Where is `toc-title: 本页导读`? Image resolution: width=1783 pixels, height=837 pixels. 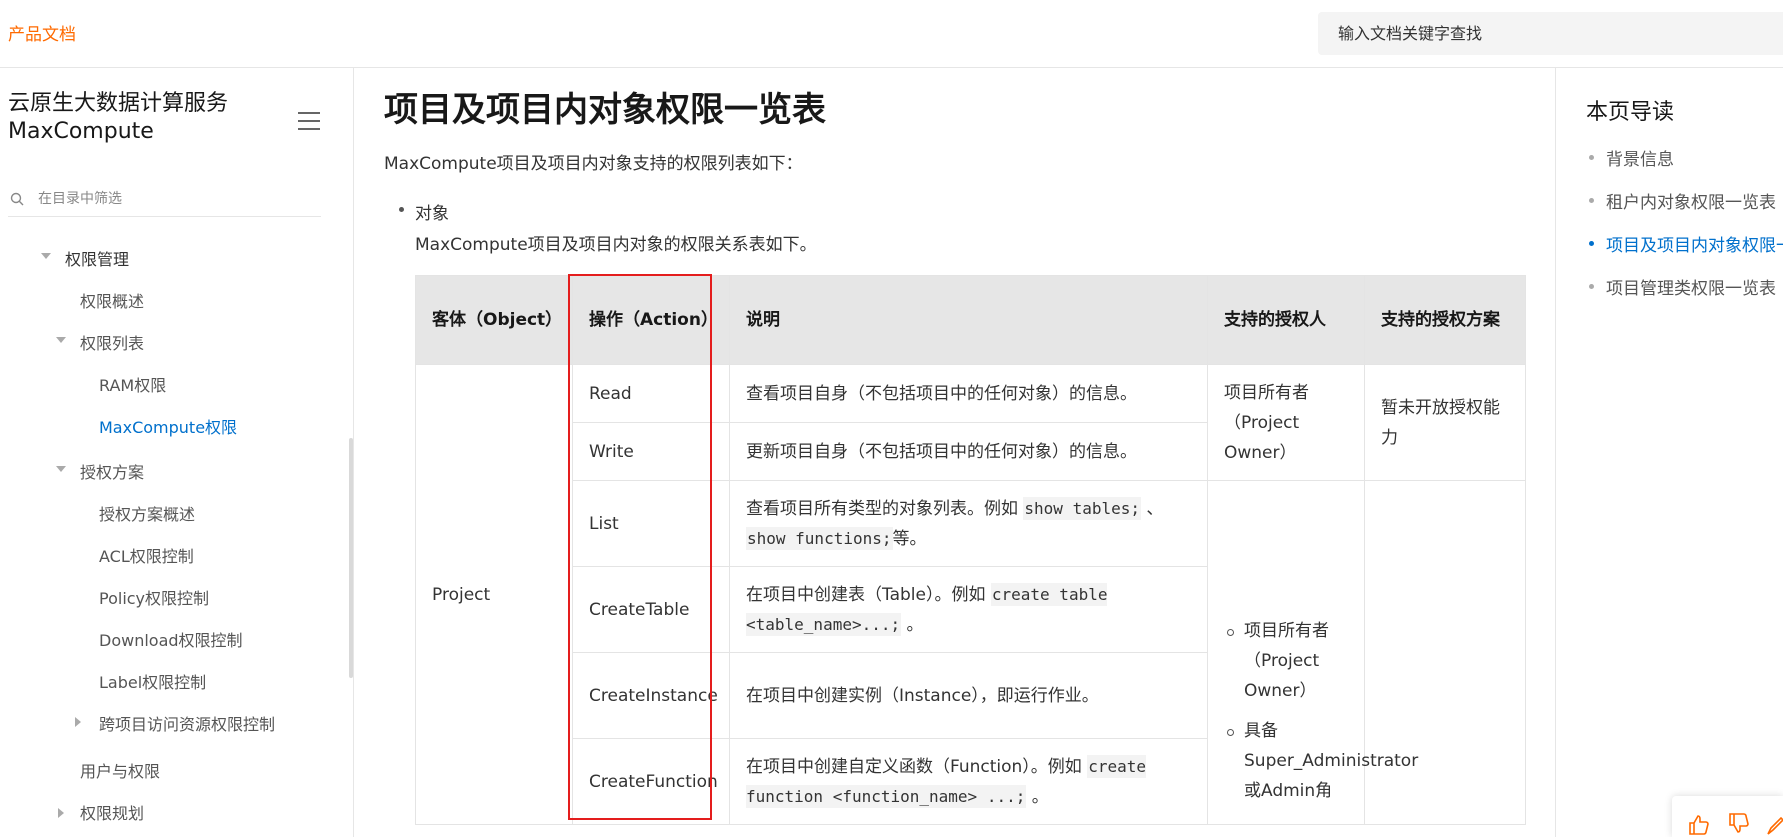 toc-title: 本页导读 is located at coordinates (1630, 112).